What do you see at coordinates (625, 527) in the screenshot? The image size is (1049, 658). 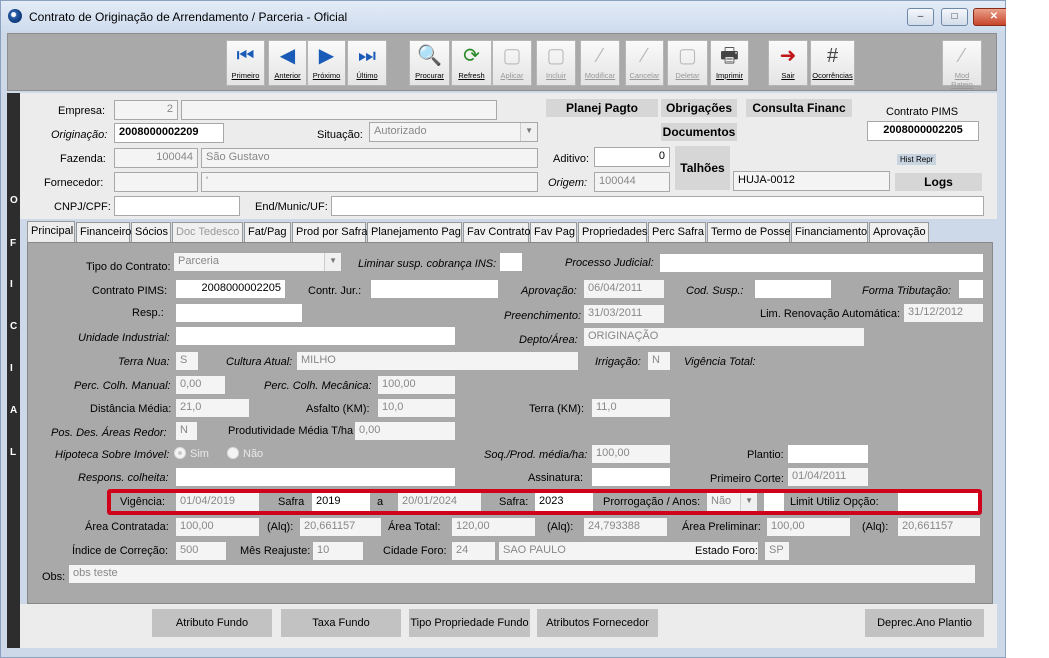 I see `alq2-field: 24,793388` at bounding box center [625, 527].